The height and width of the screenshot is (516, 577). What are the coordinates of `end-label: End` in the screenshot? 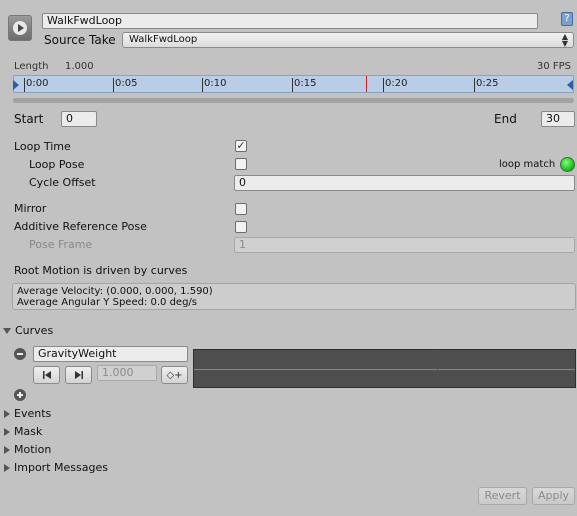 It's located at (505, 119).